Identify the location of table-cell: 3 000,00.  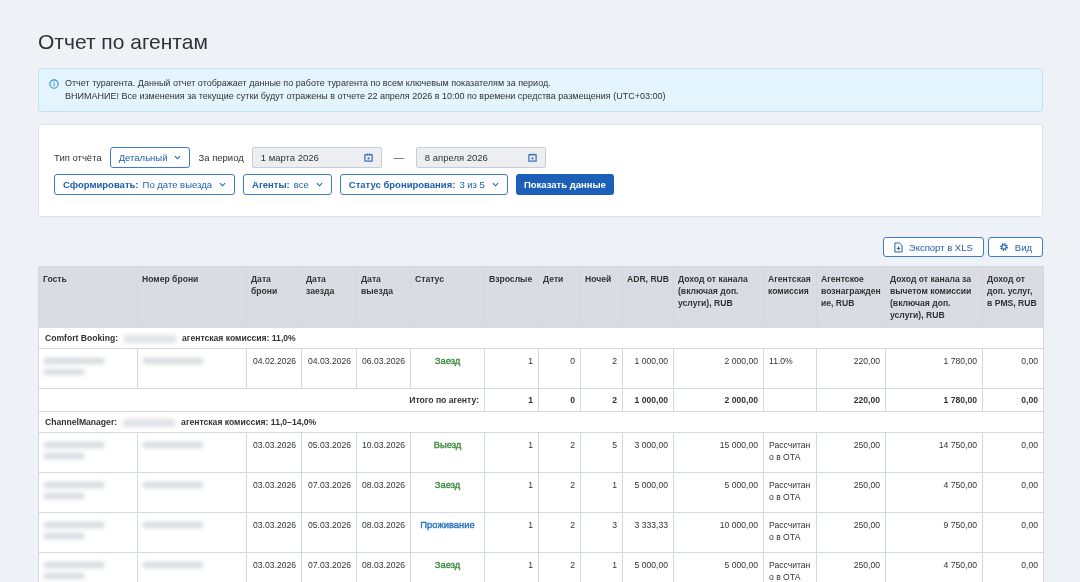
(651, 445).